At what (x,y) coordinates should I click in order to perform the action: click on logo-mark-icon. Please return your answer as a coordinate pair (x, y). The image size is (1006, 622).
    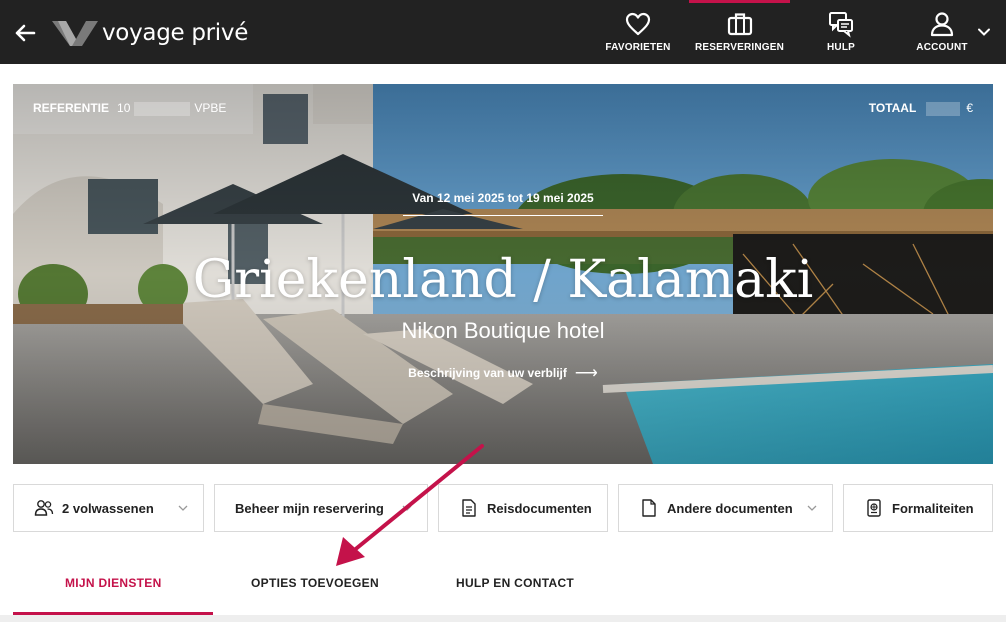
    Looking at the image, I should click on (75, 33).